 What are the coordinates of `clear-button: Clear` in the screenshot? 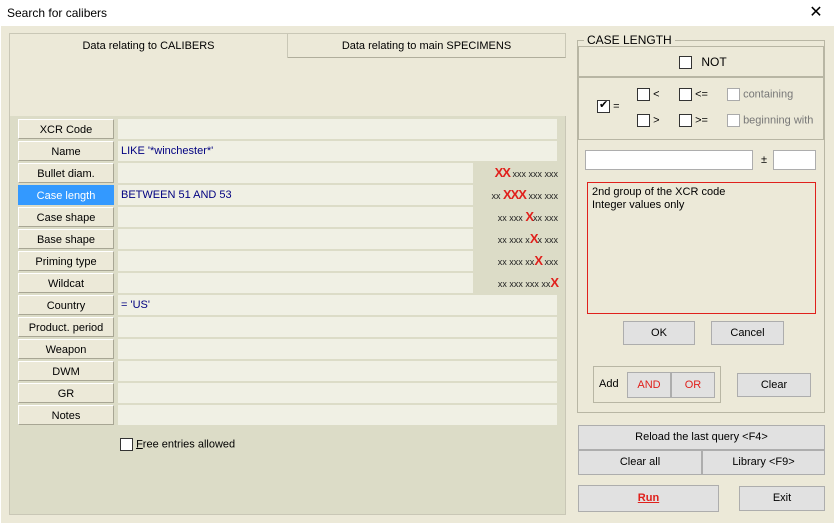 It's located at (774, 385).